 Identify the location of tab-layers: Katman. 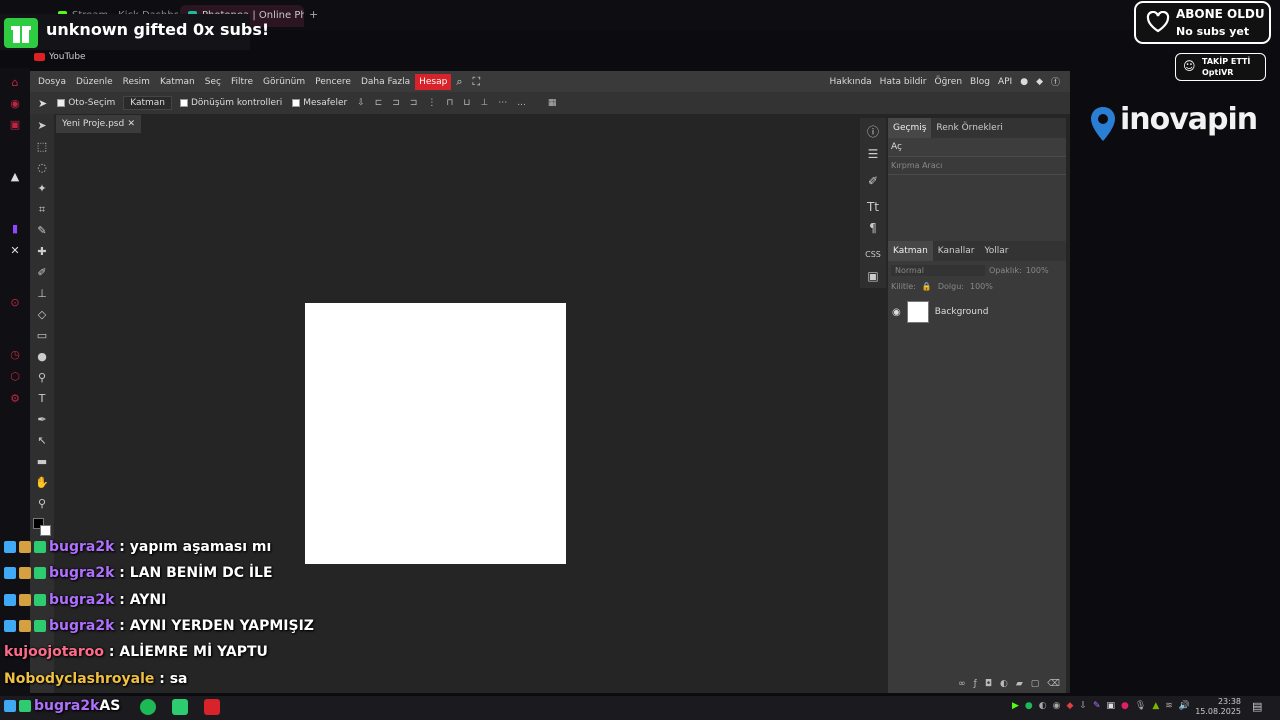
(910, 251).